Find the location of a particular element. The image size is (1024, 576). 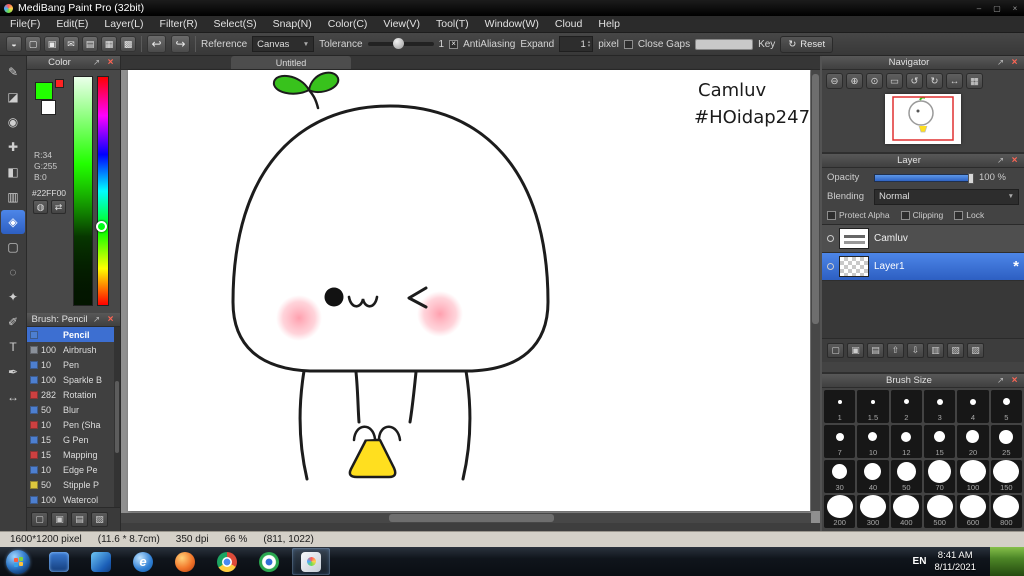

tolerance-slider is located at coordinates (400, 43).